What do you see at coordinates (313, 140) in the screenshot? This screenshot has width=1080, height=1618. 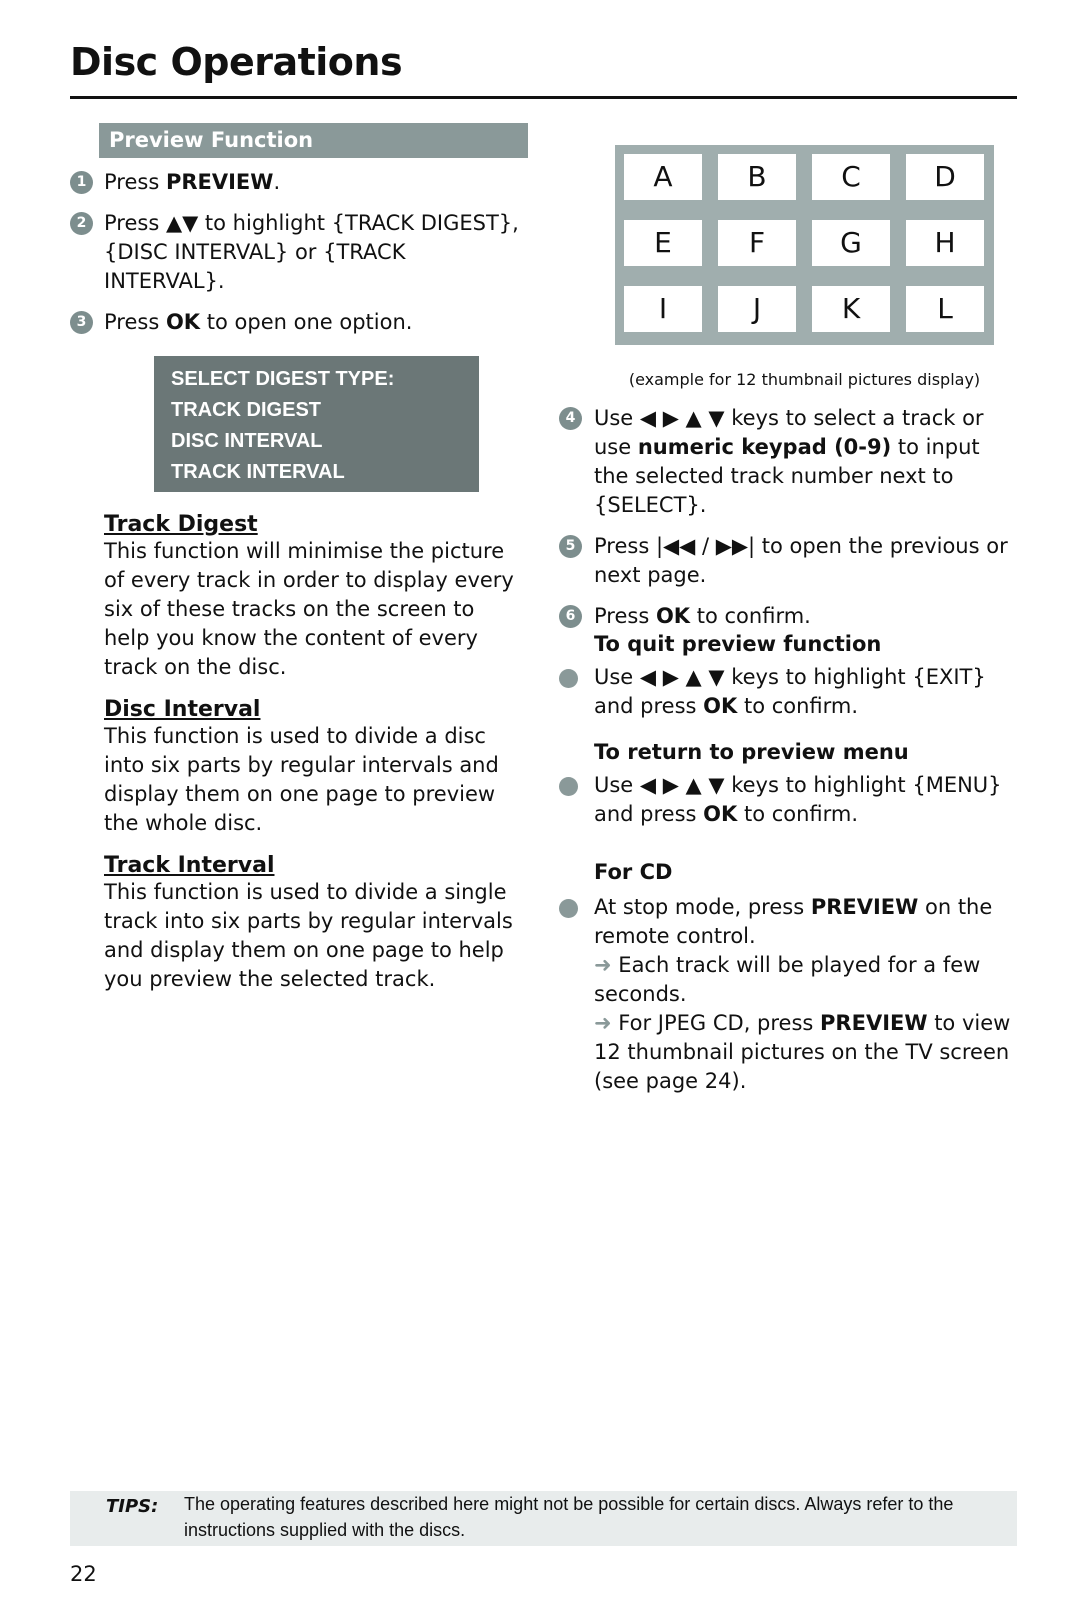 I see `section-heading: Preview Function` at bounding box center [313, 140].